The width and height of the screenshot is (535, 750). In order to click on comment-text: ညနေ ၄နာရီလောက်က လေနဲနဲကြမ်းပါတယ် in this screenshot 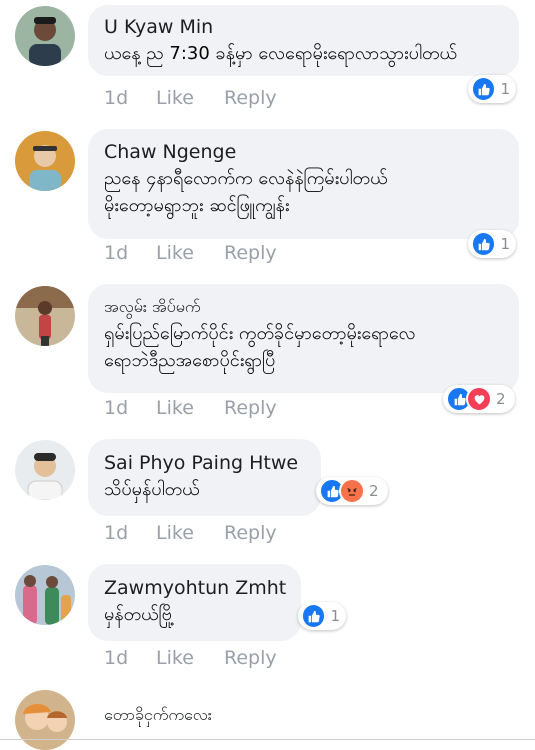, I will do `click(246, 178)`.